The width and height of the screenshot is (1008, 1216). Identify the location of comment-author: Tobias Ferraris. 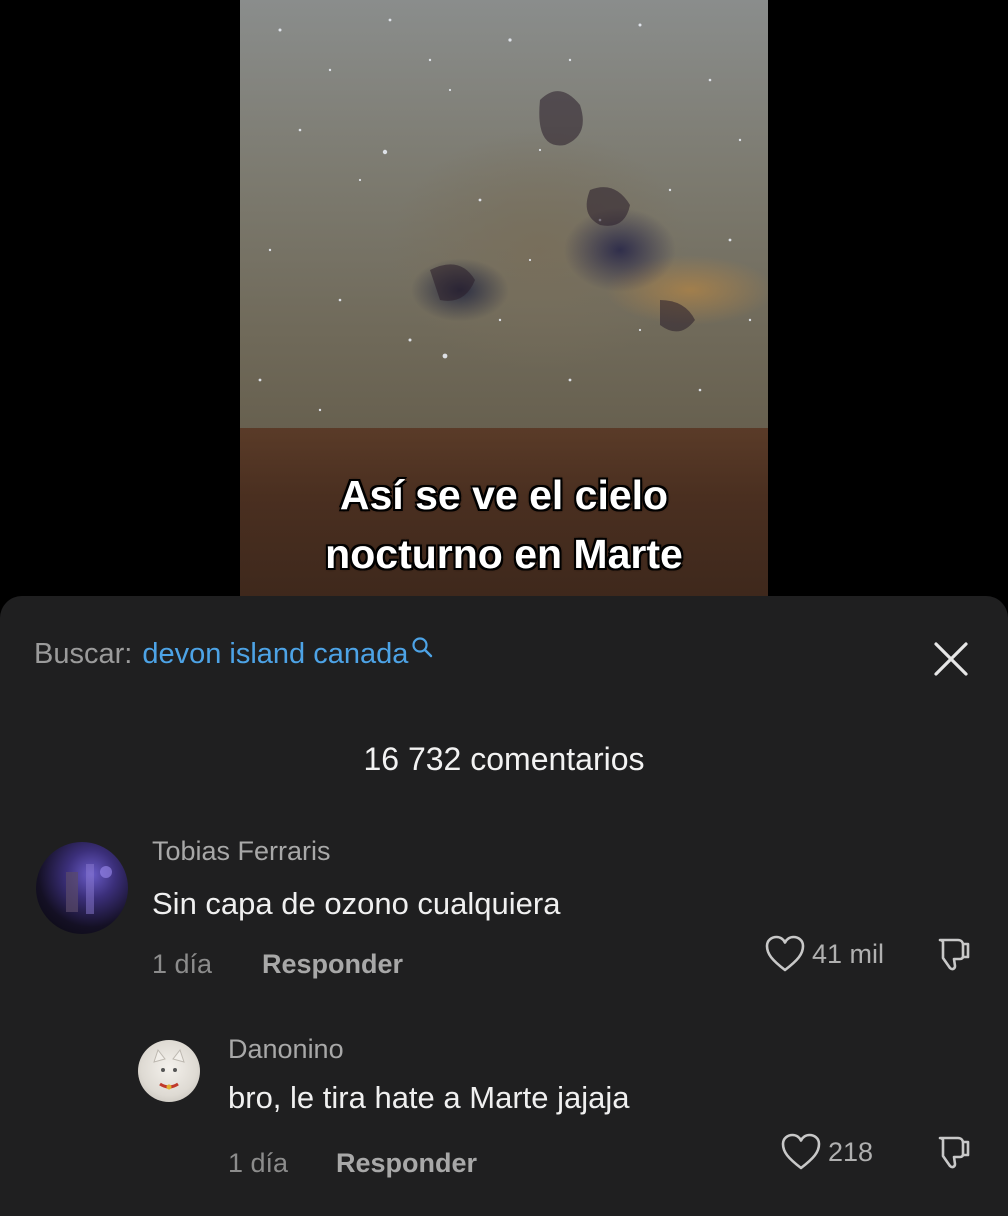
(241, 851).